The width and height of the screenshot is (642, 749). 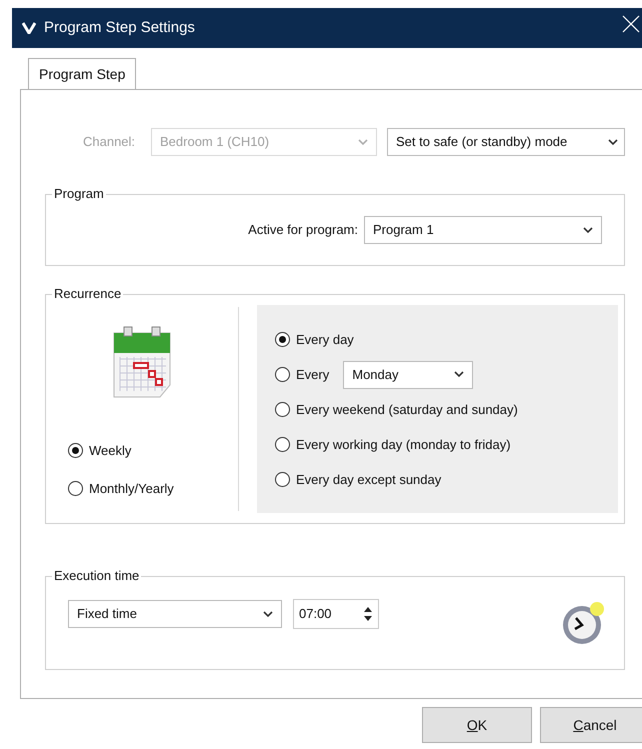 What do you see at coordinates (408, 374) in the screenshot?
I see `day-dropdown: Monday` at bounding box center [408, 374].